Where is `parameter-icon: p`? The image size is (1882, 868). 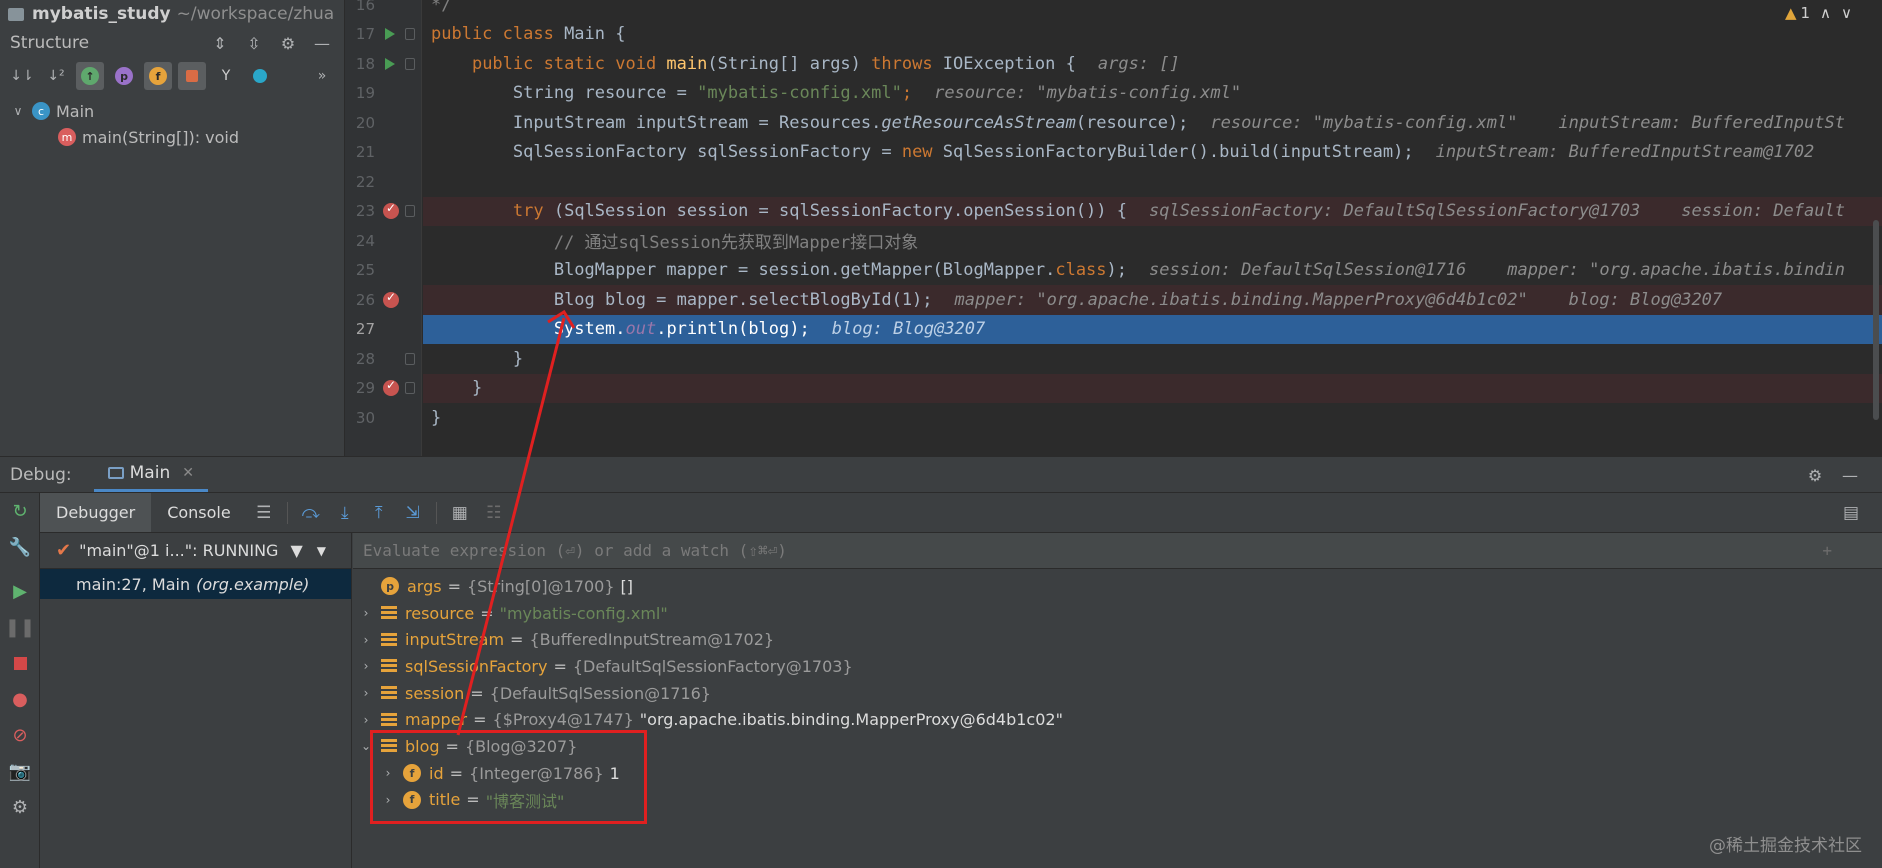 parameter-icon: p is located at coordinates (390, 586).